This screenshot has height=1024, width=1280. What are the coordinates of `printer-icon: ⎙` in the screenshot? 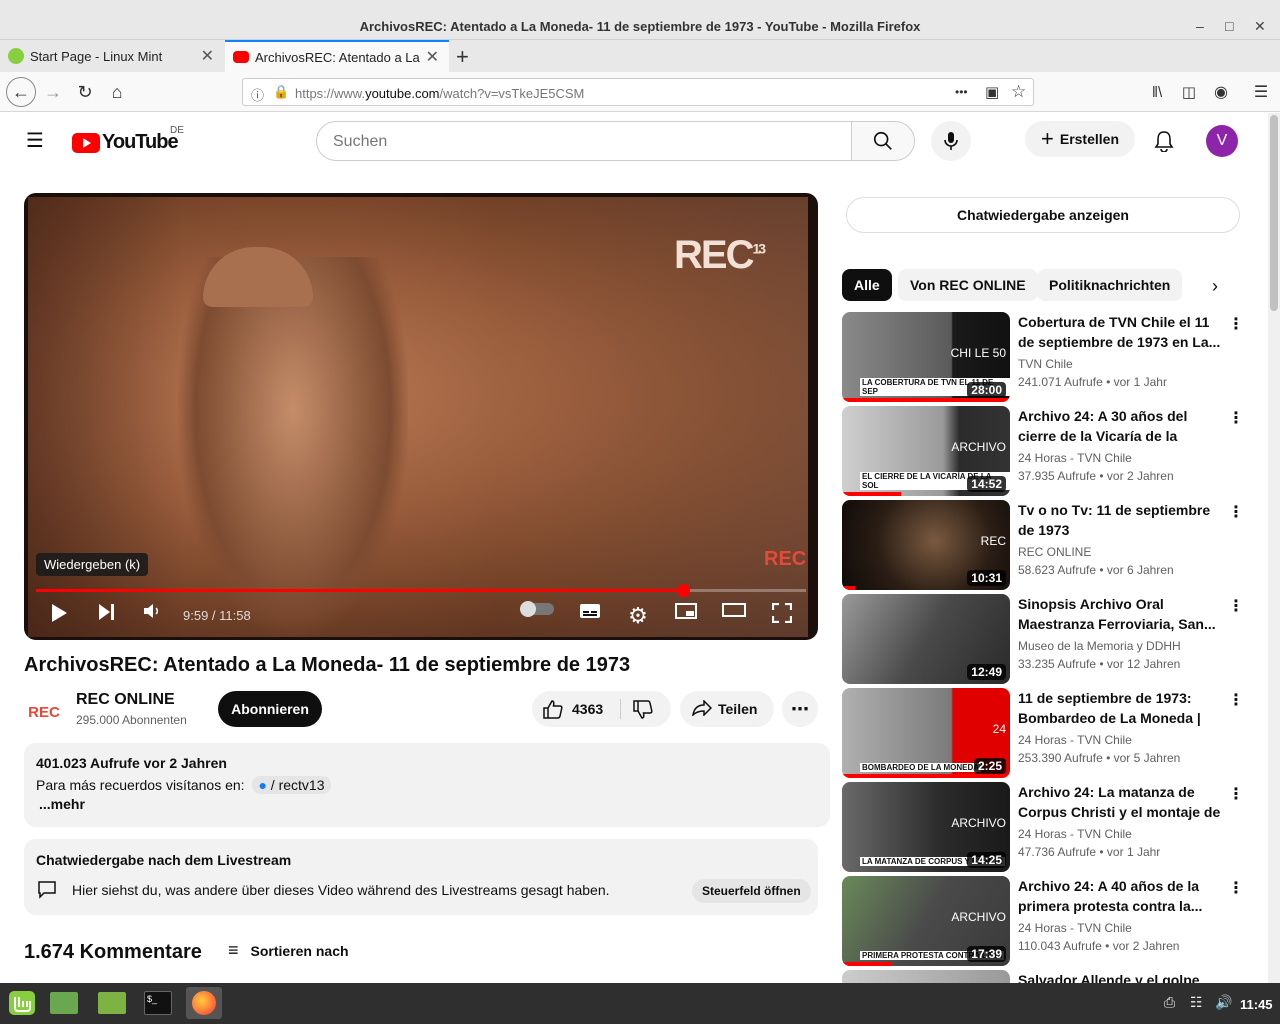 It's located at (1169, 1002).